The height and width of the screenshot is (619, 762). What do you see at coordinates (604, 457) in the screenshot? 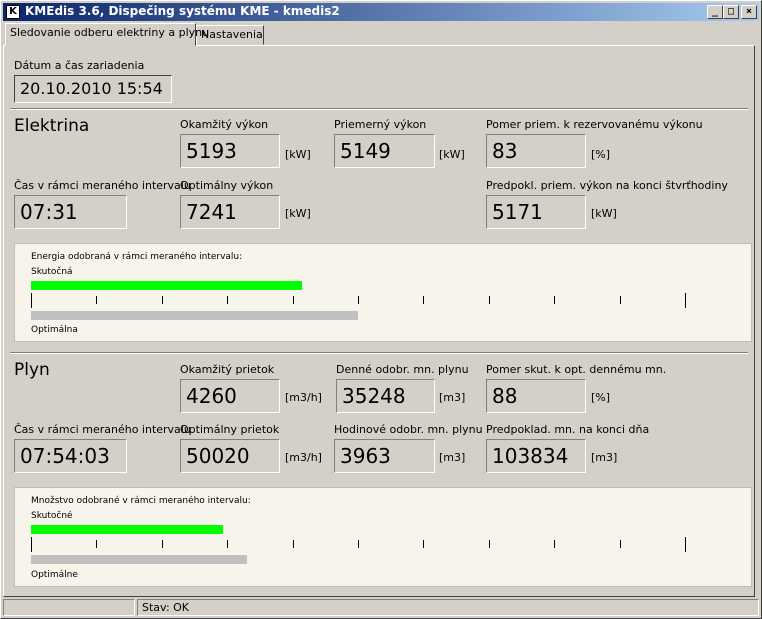
I see `predicted-daily-unit: [m3]` at bounding box center [604, 457].